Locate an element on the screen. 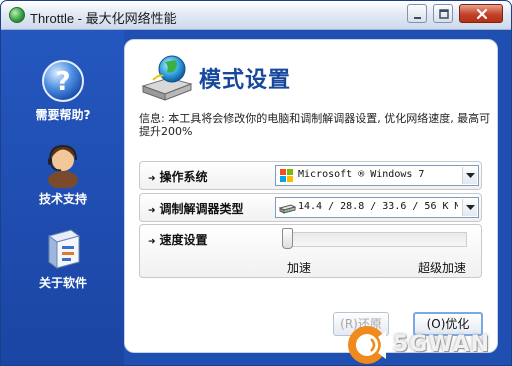 Image resolution: width=512 pixels, height=366 pixels. speed-slider-track is located at coordinates (375, 239).